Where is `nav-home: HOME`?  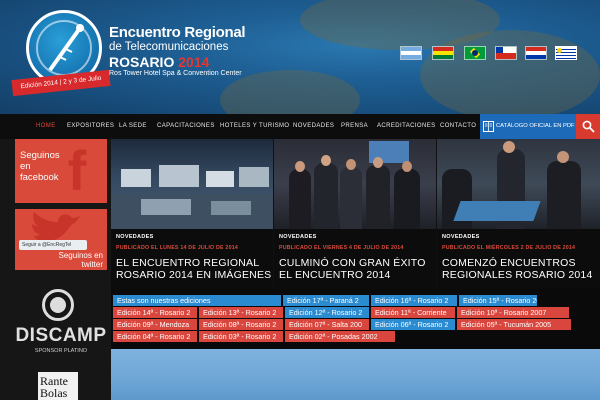
nav-home: HOME is located at coordinates (46, 126).